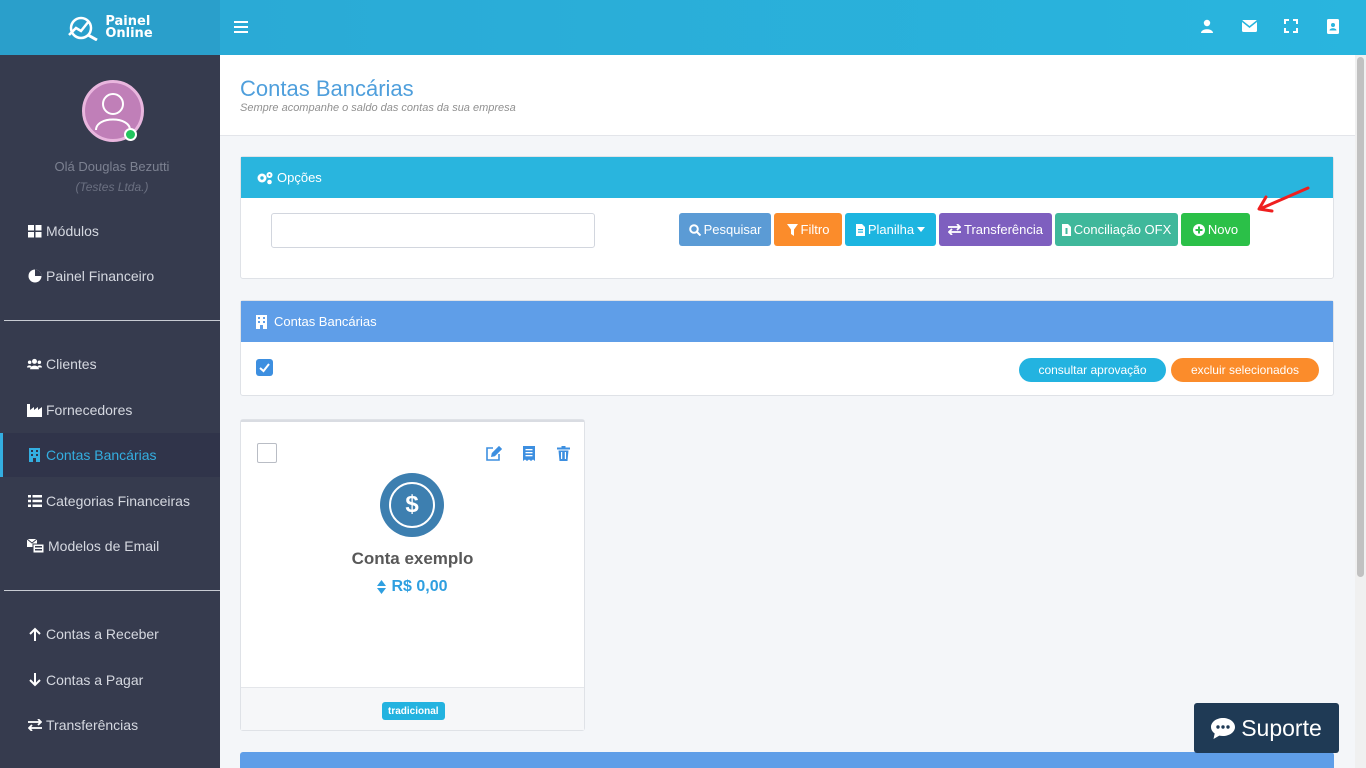  I want to click on user-greeting: Olá Douglas Bezutti, so click(112, 166).